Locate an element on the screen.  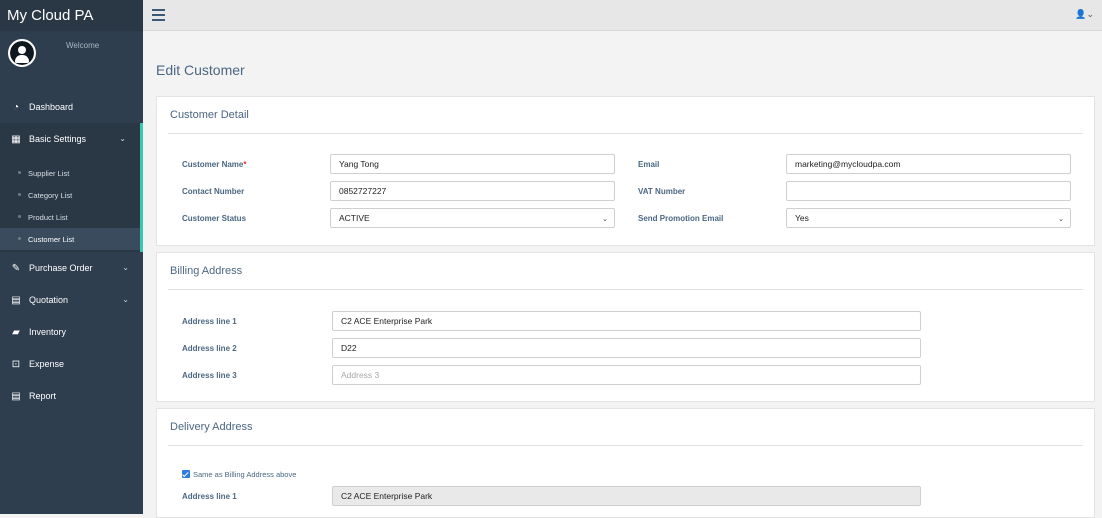
delivery-line1-label: Address line 1 is located at coordinates (209, 496).